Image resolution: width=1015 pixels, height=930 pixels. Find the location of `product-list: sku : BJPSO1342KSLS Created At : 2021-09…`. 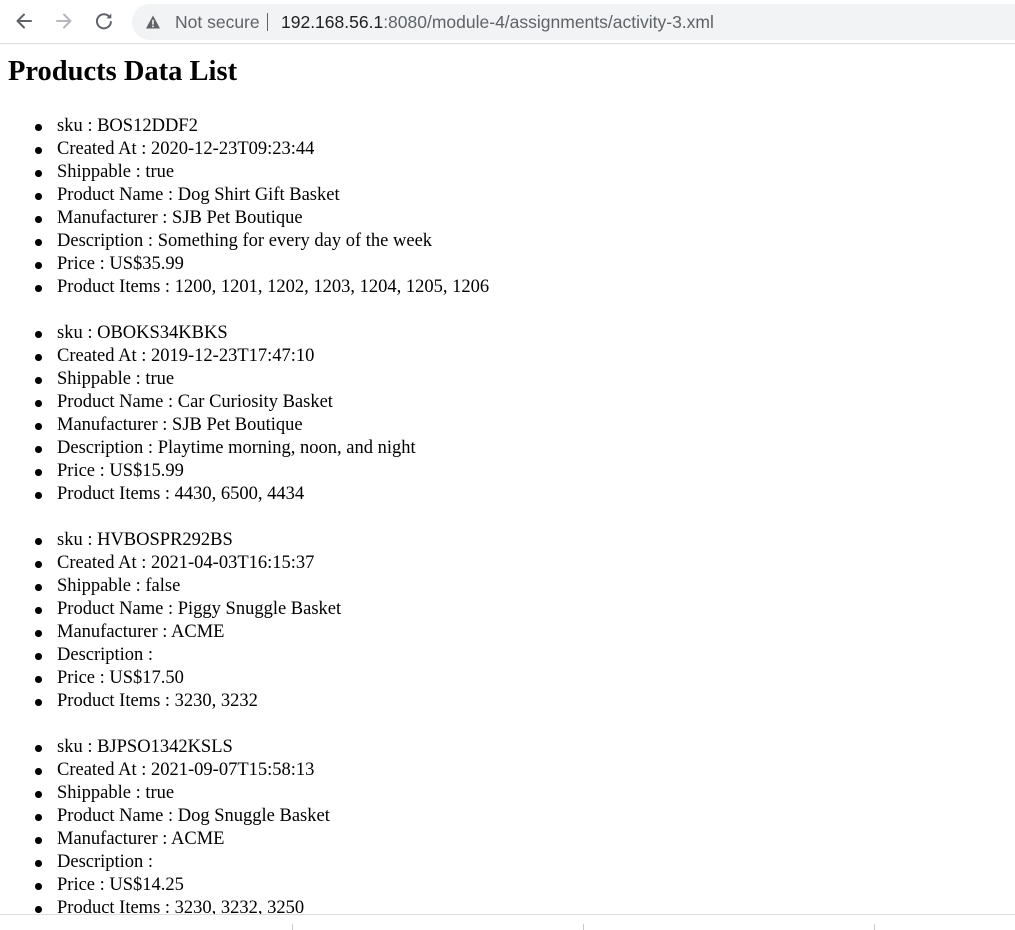

product-list: sku : BJPSO1342KSLS Created At : 2021-09… is located at coordinates (165, 825).